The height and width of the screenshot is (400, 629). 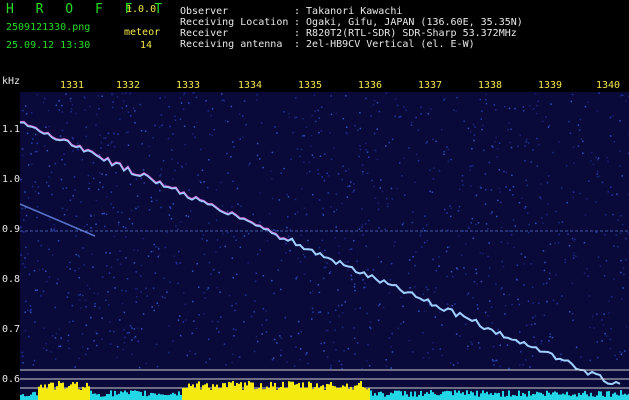 I want to click on info-key-antenna: Receiving antenna, so click(x=231, y=44).